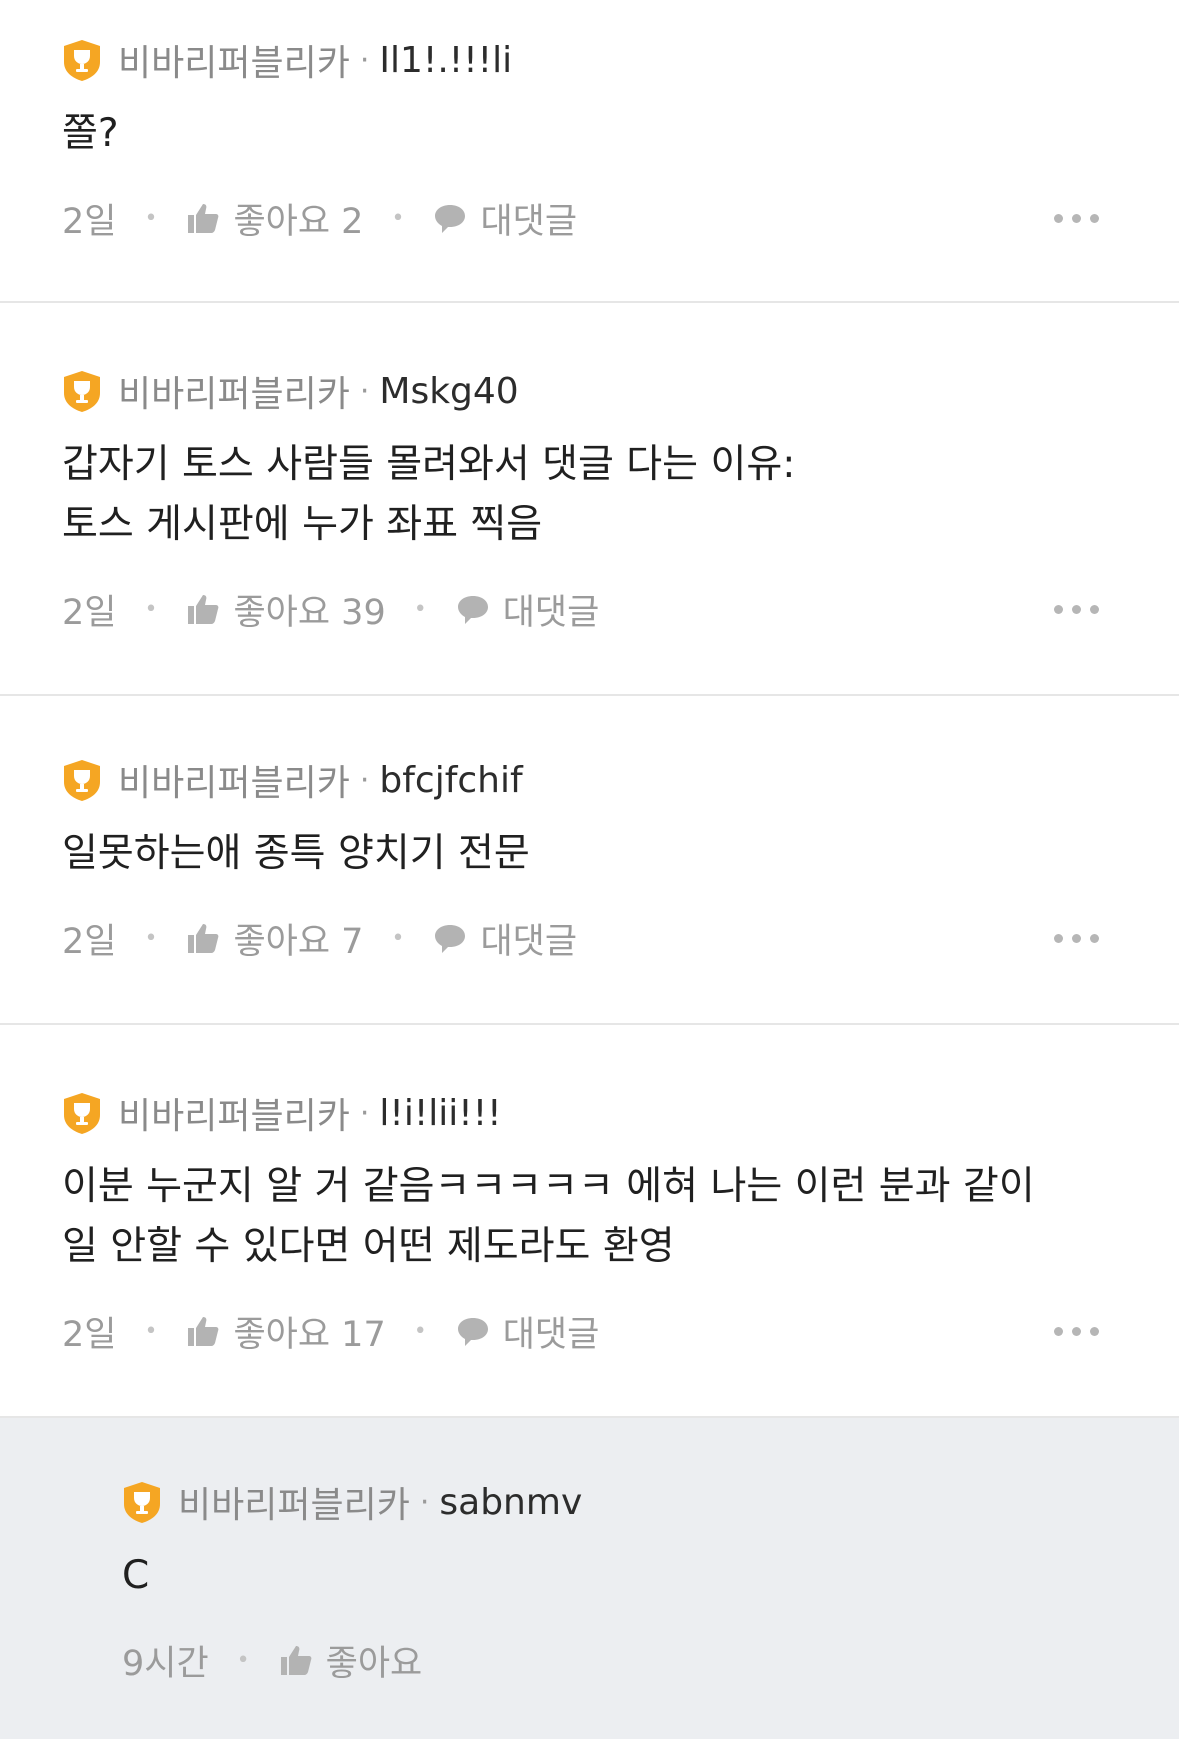 The height and width of the screenshot is (1739, 1179). What do you see at coordinates (309, 612) in the screenshot?
I see `like-label: 좋아요 39` at bounding box center [309, 612].